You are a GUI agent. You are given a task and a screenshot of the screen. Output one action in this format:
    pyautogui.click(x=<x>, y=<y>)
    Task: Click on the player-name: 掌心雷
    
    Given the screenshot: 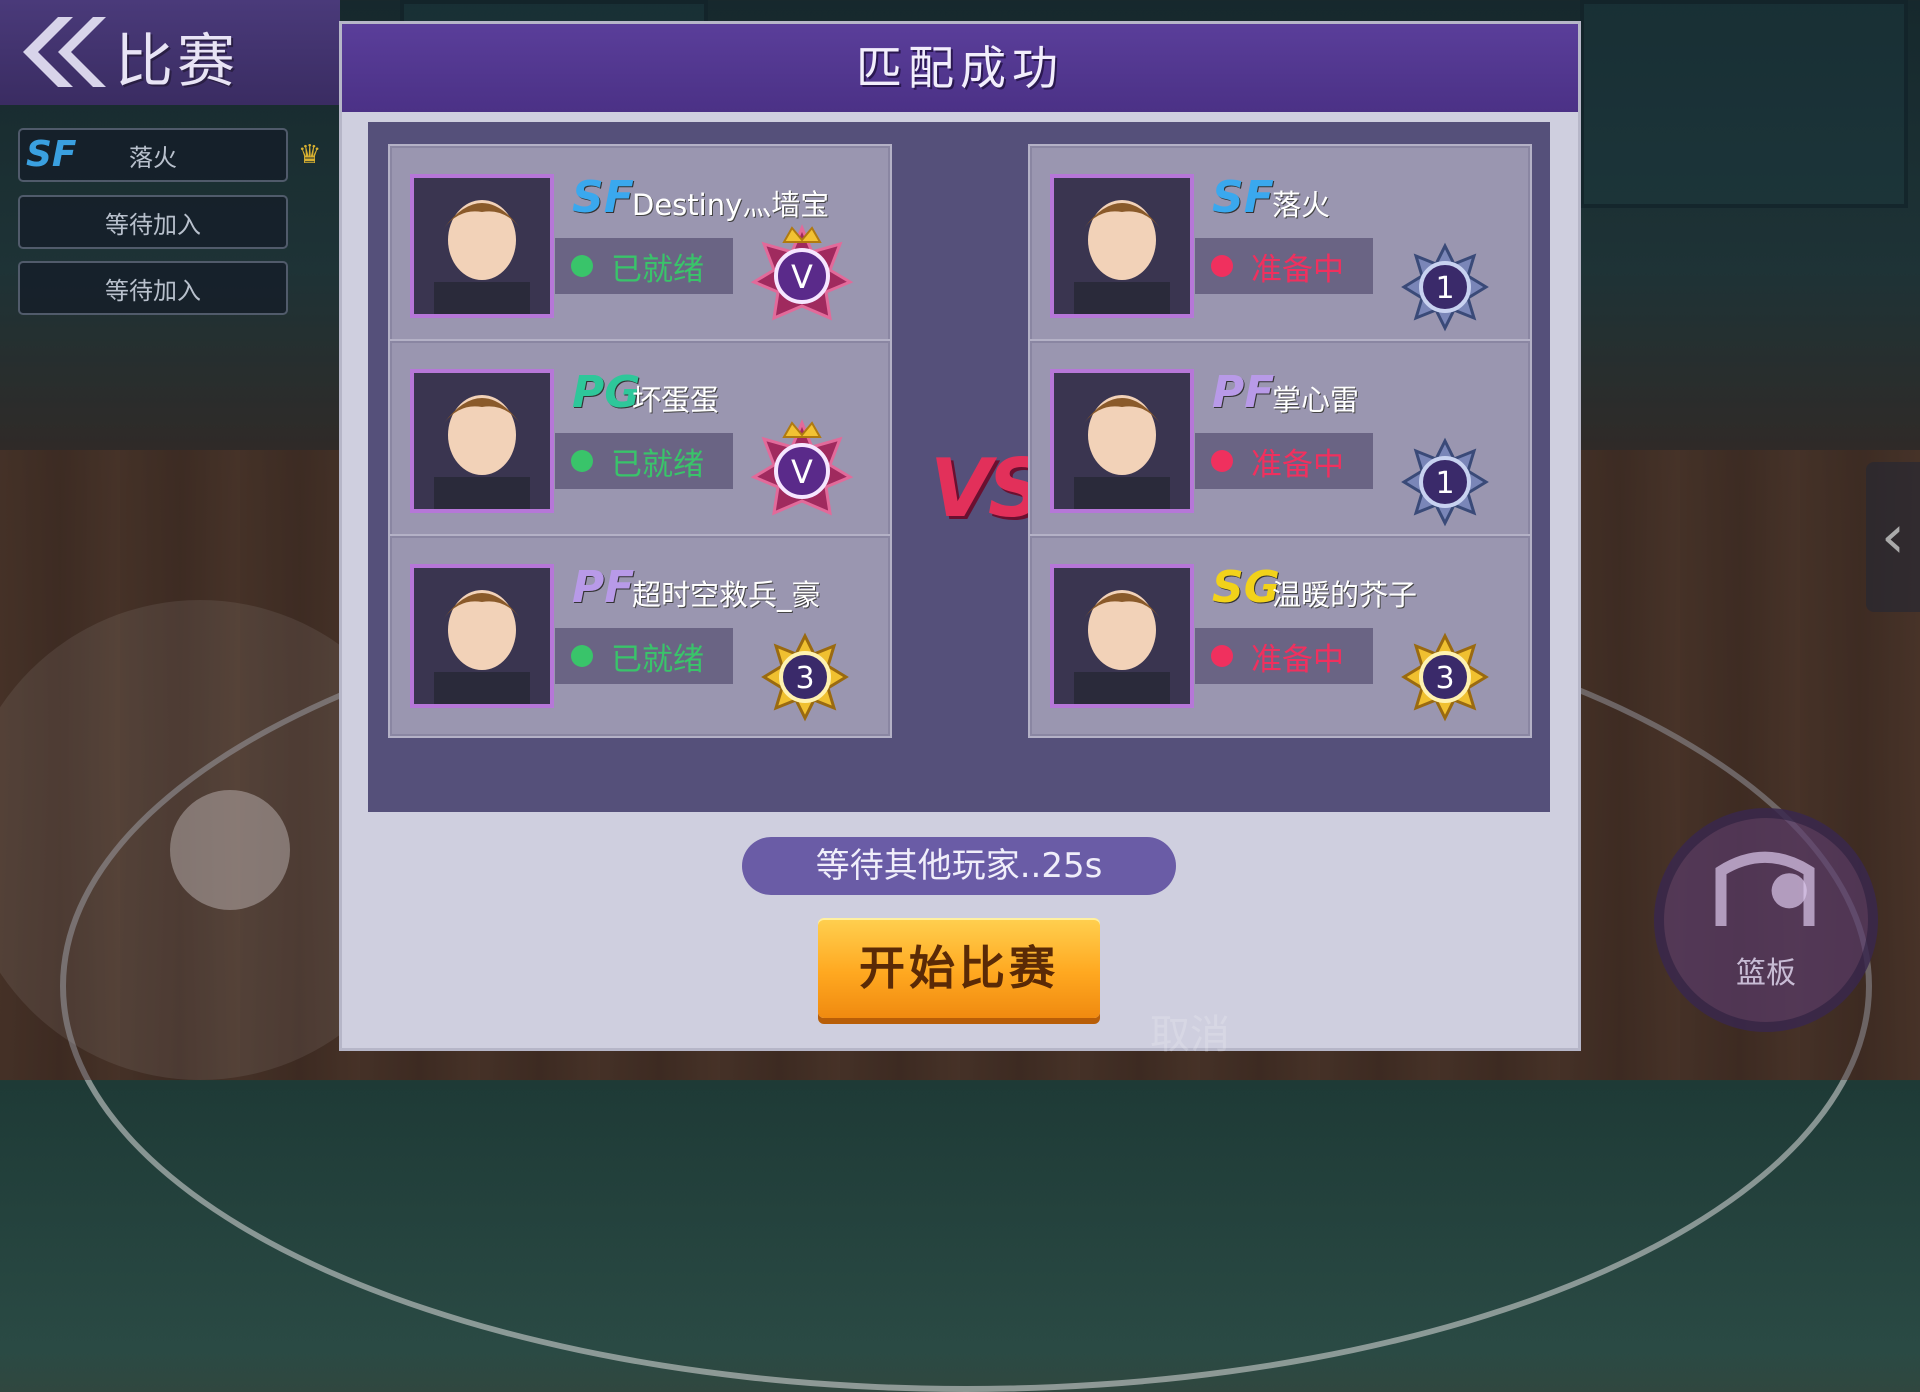 What is the action you would take?
    pyautogui.click(x=1316, y=400)
    